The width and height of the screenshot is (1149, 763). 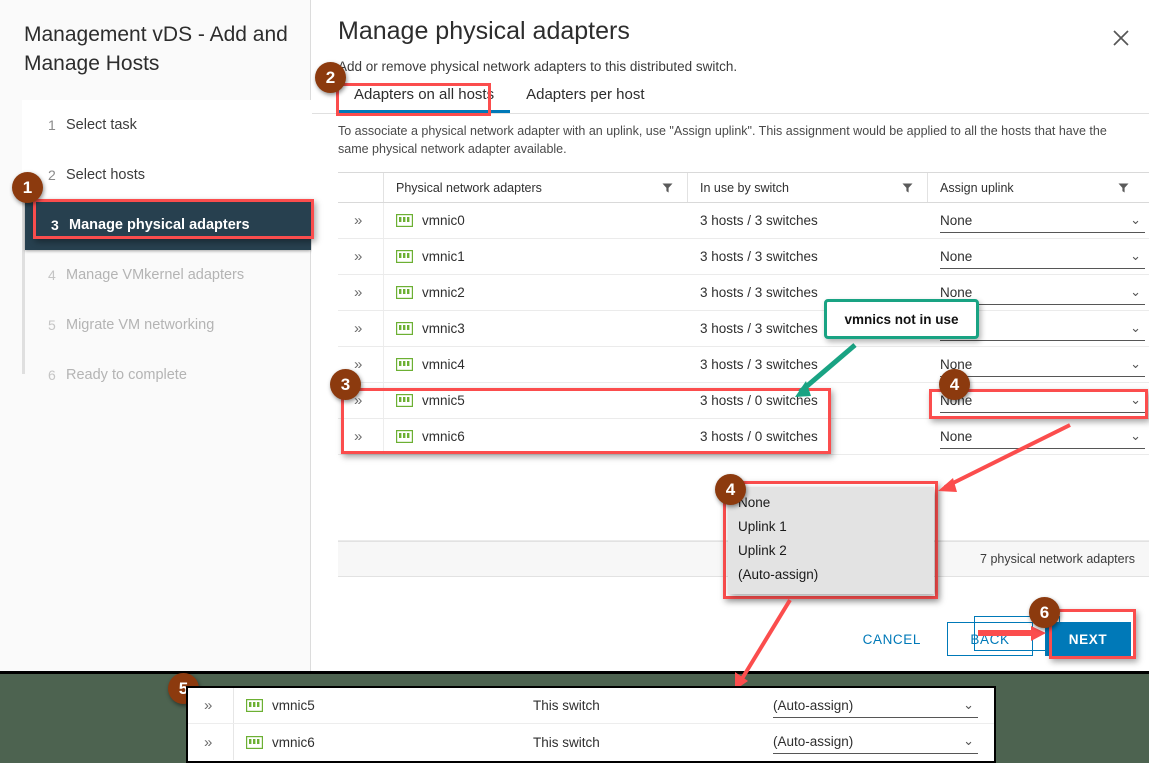 I want to click on step-label: Manage VMkernel adapters, so click(x=155, y=275).